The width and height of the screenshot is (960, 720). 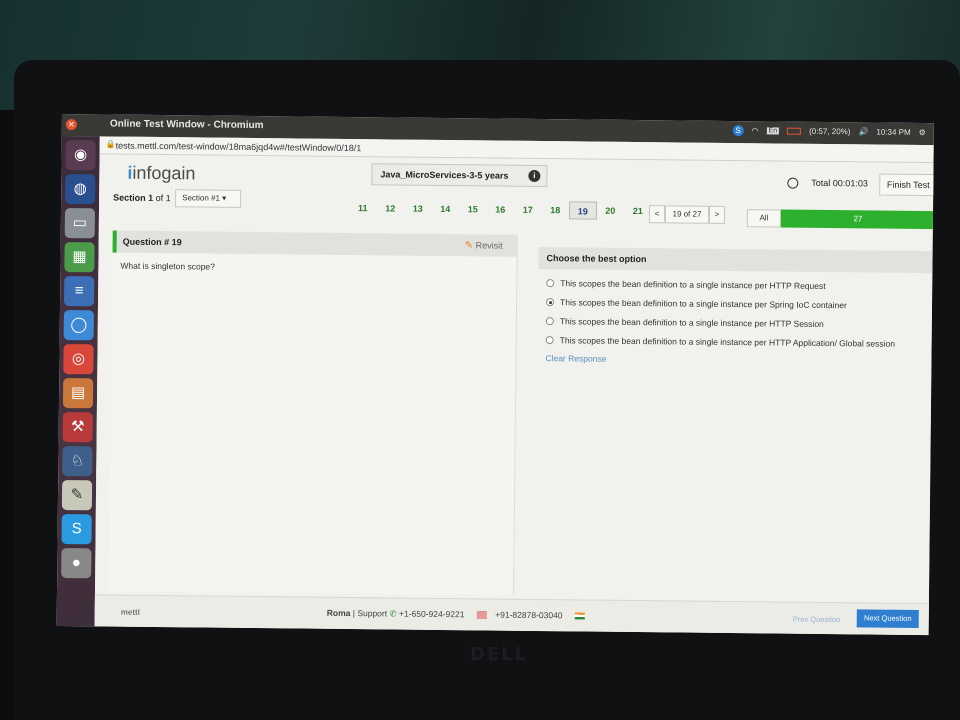 I want to click on disk-icon: ●, so click(x=76, y=563).